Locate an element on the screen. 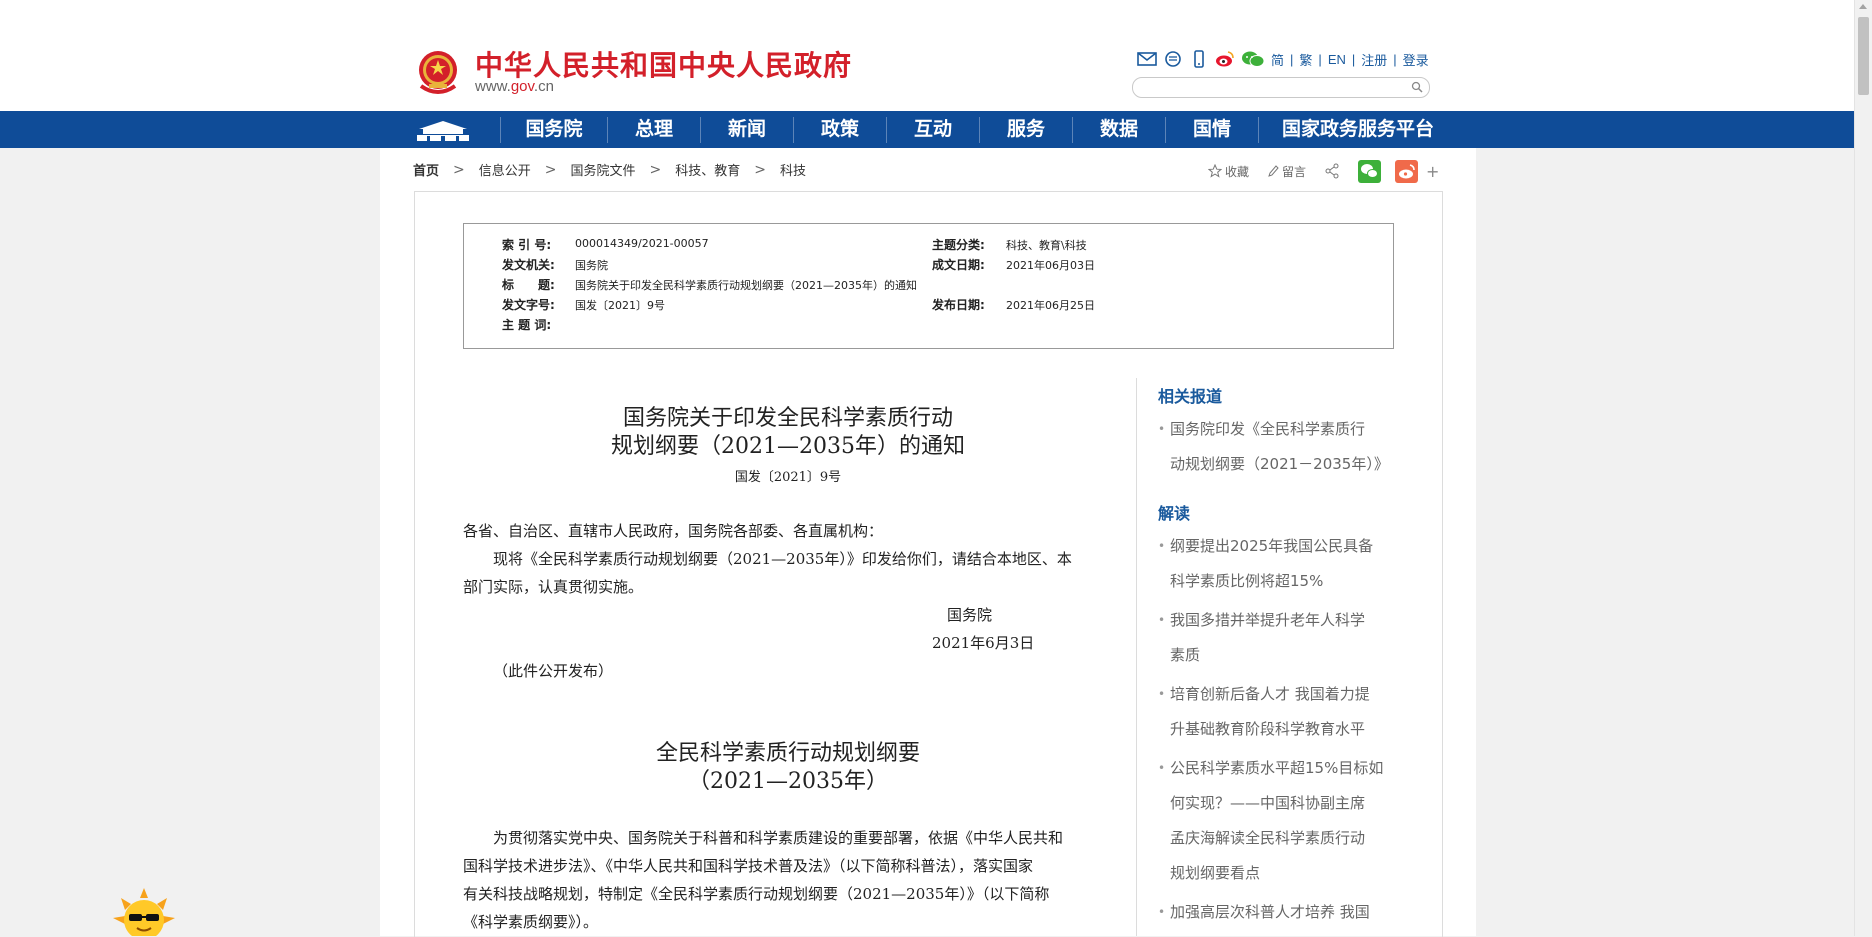  interp-item-line: 纲要提出2025年我国公民具备 is located at coordinates (1272, 546).